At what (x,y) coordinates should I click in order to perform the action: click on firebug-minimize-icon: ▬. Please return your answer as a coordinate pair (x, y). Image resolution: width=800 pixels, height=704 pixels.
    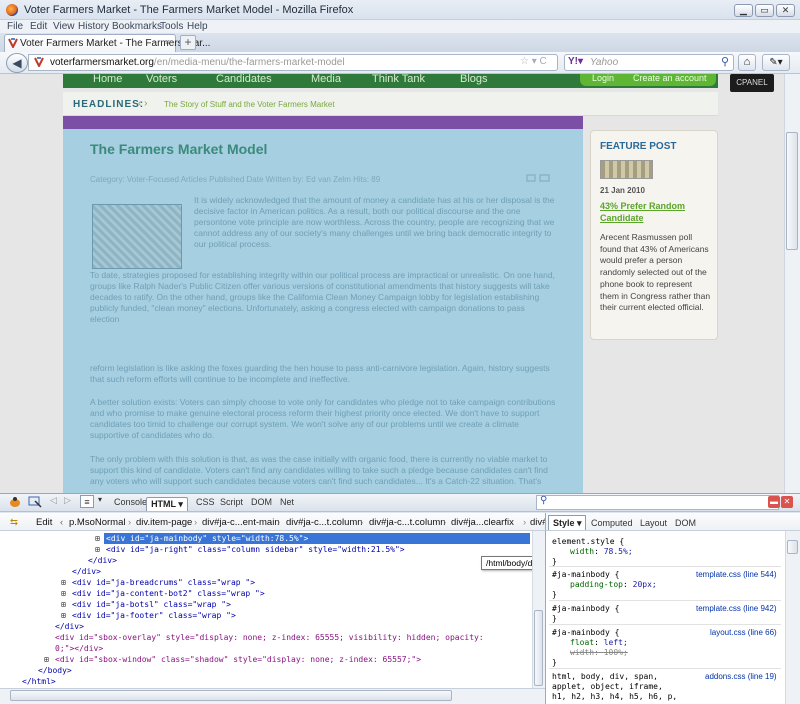
    Looking at the image, I should click on (774, 502).